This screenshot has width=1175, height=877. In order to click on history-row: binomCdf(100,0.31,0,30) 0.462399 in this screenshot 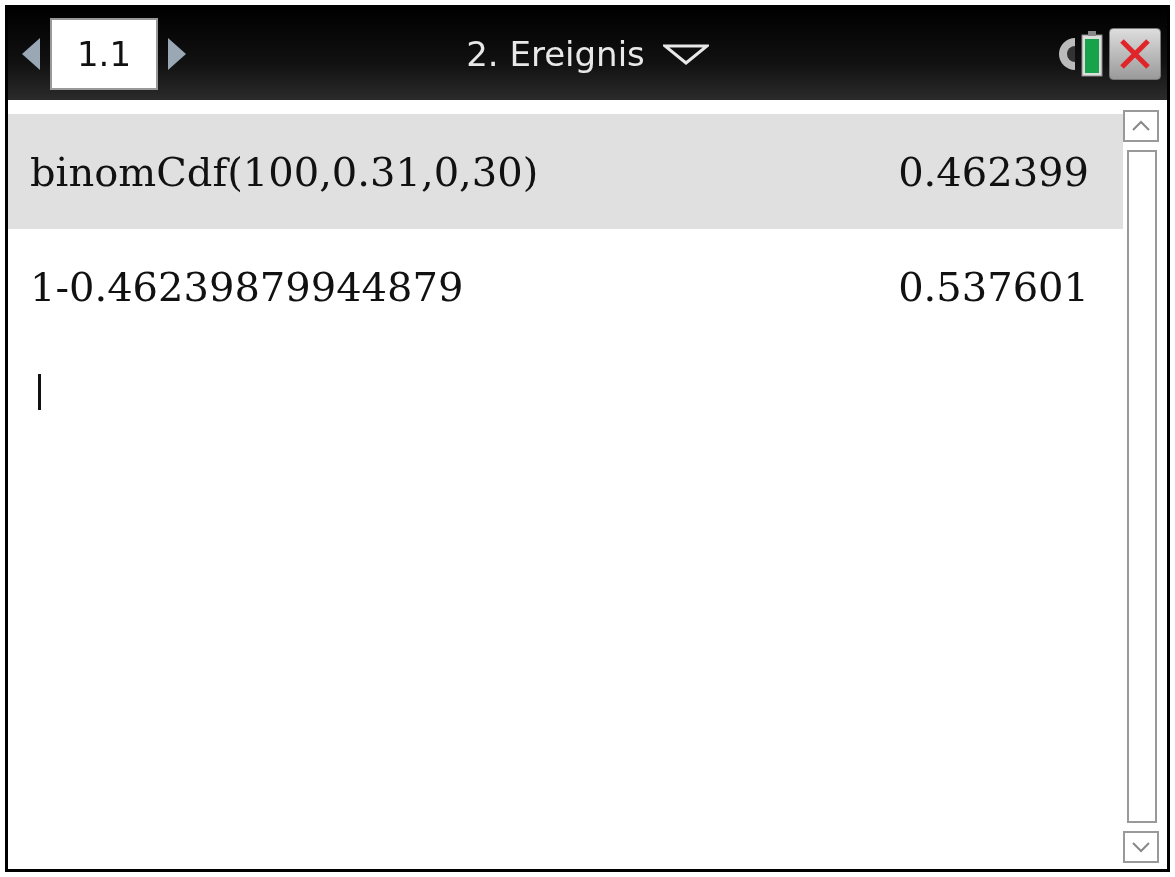, I will do `click(565, 171)`.